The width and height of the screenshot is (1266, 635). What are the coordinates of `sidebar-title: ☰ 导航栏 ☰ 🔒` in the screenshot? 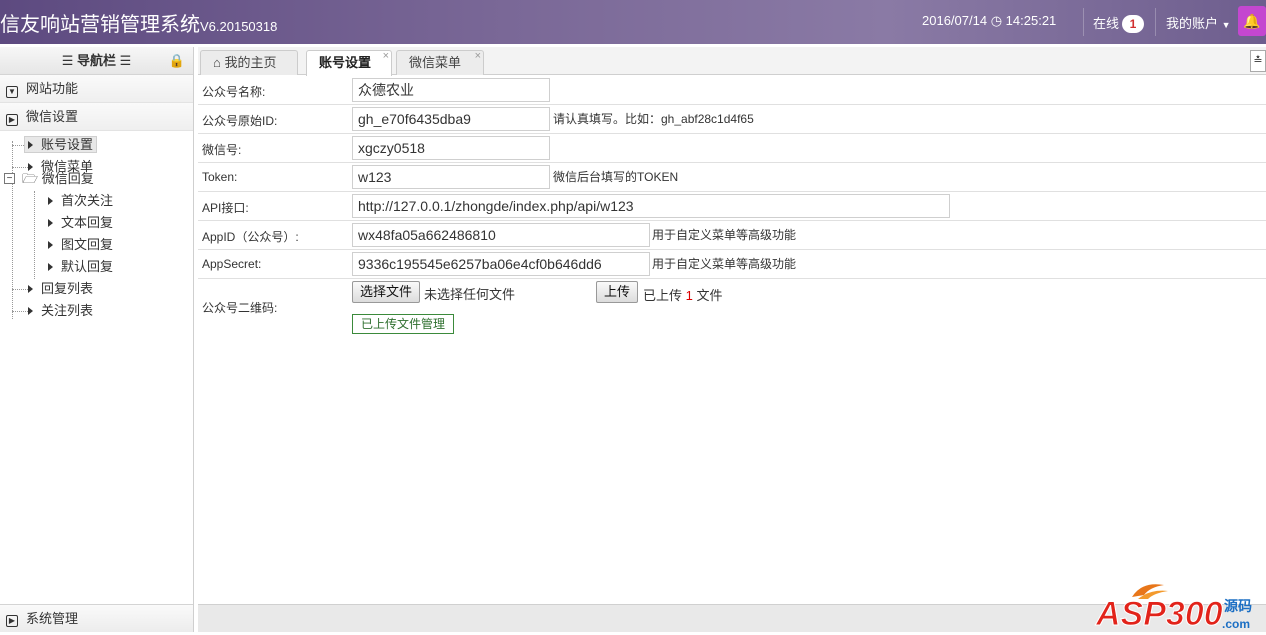 It's located at (96, 61).